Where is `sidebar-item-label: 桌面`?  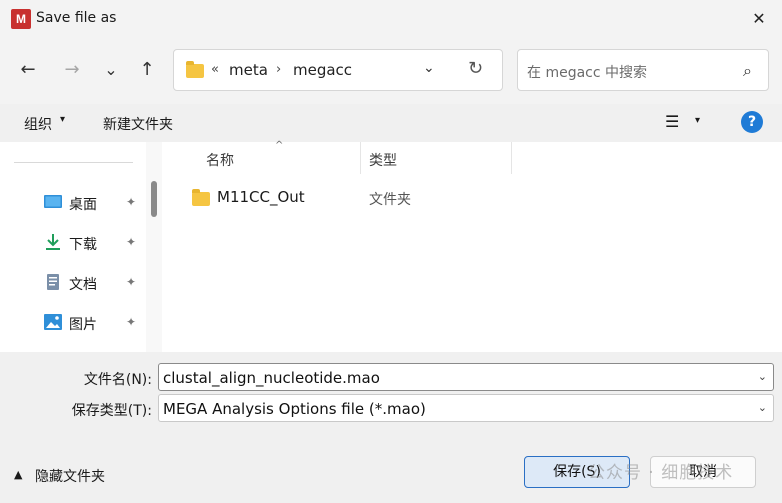
sidebar-item-label: 桌面 is located at coordinates (83, 205).